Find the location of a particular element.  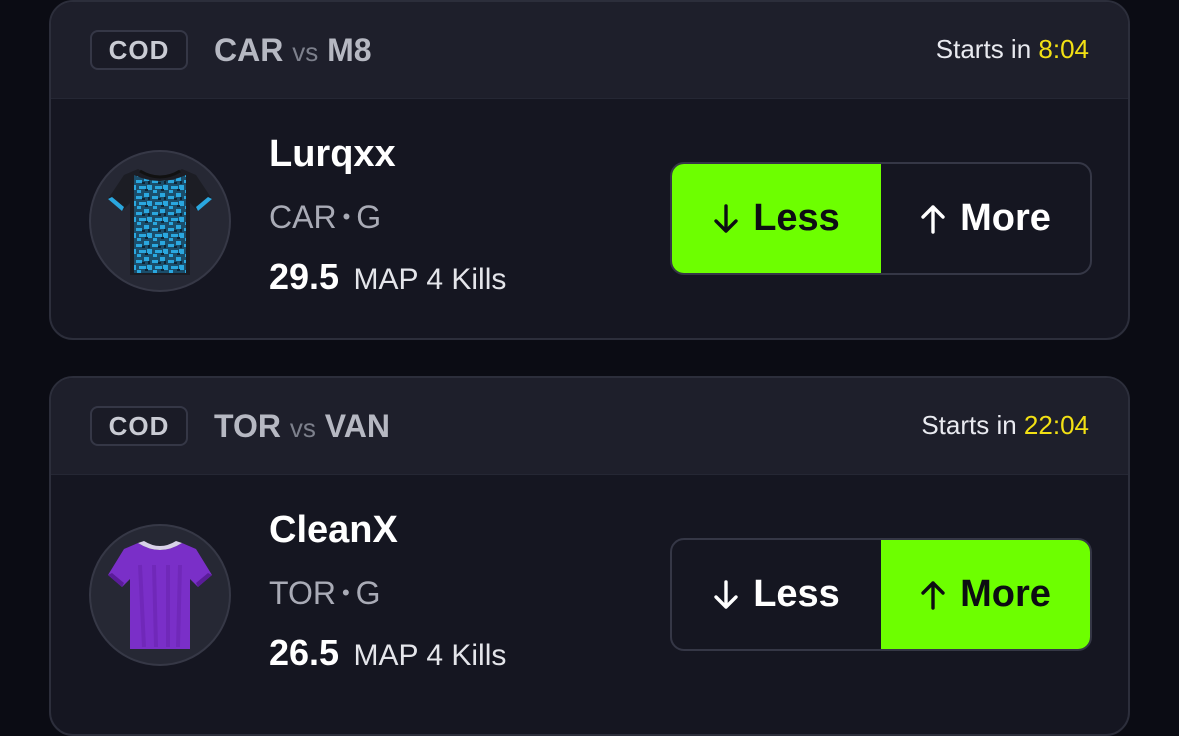

matchup: CAR vs M8 is located at coordinates (293, 50).